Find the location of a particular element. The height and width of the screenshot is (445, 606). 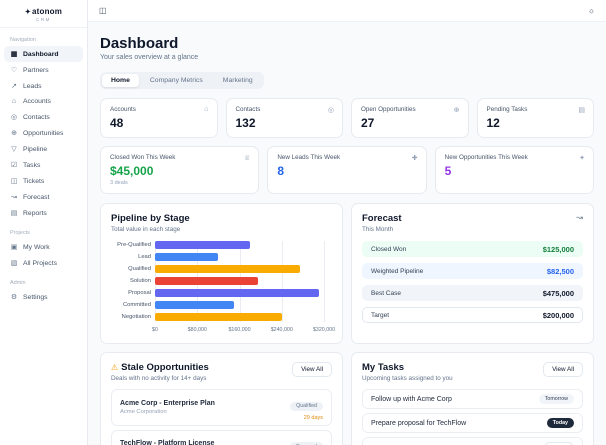

sidebar-item-contacts: ◎ Contacts is located at coordinates (43, 117).